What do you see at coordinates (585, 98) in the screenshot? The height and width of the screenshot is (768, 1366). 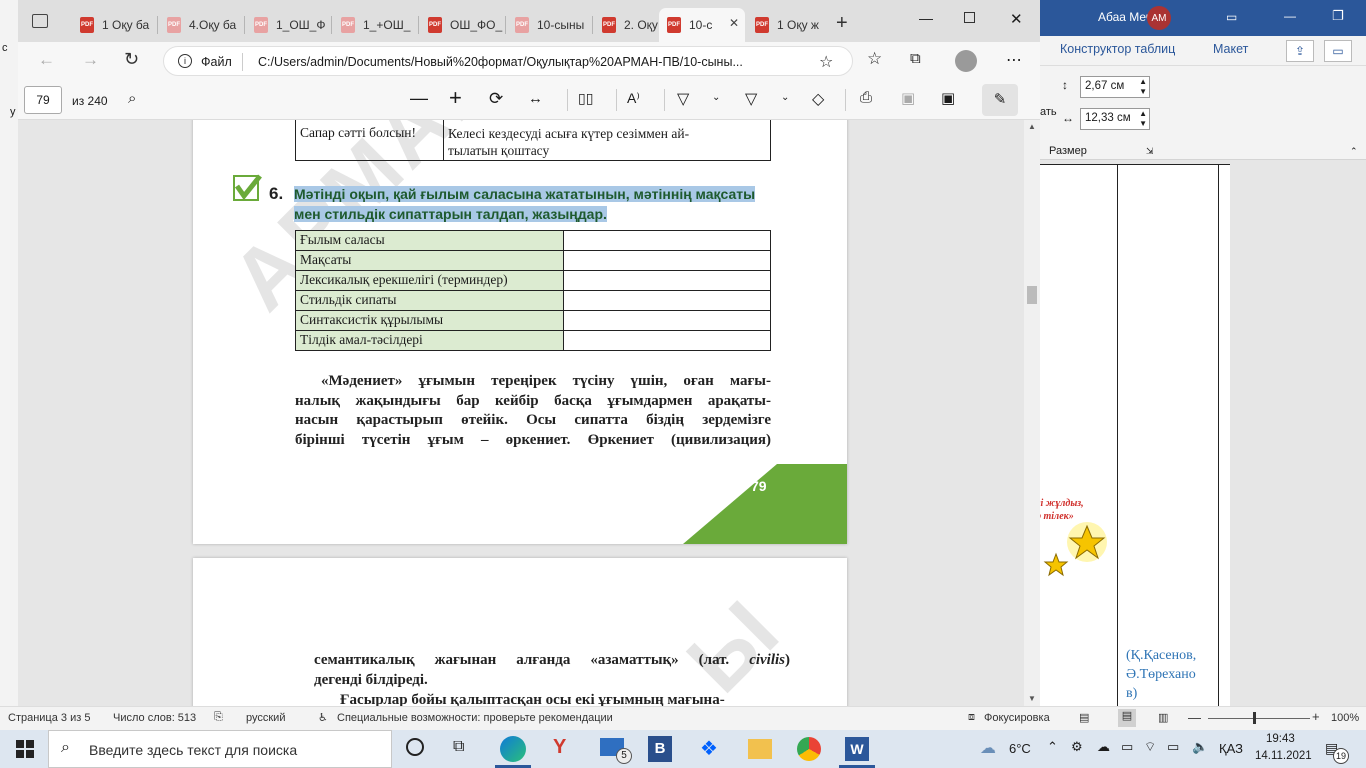 I see `page-view-icon: ▯▯` at bounding box center [585, 98].